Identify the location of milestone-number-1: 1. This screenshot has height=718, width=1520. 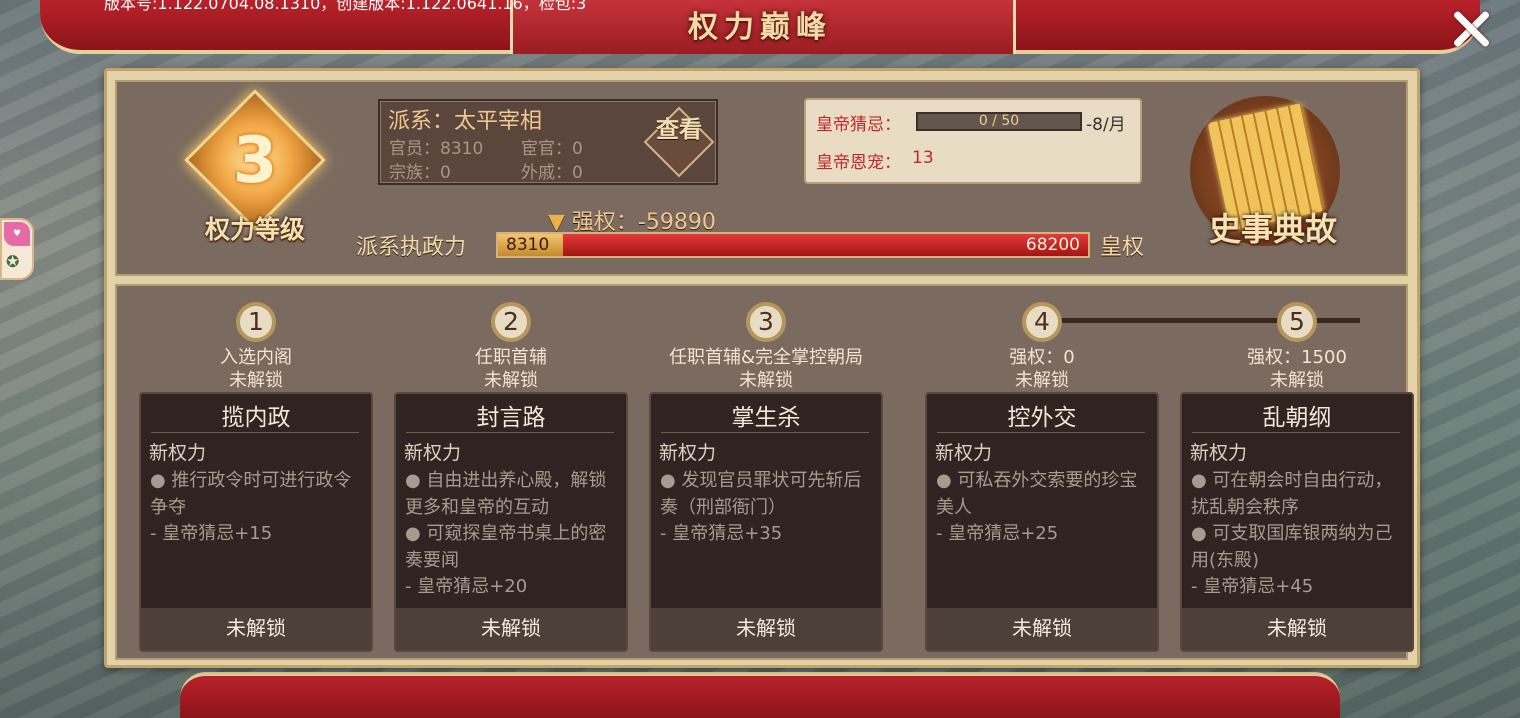
(256, 322).